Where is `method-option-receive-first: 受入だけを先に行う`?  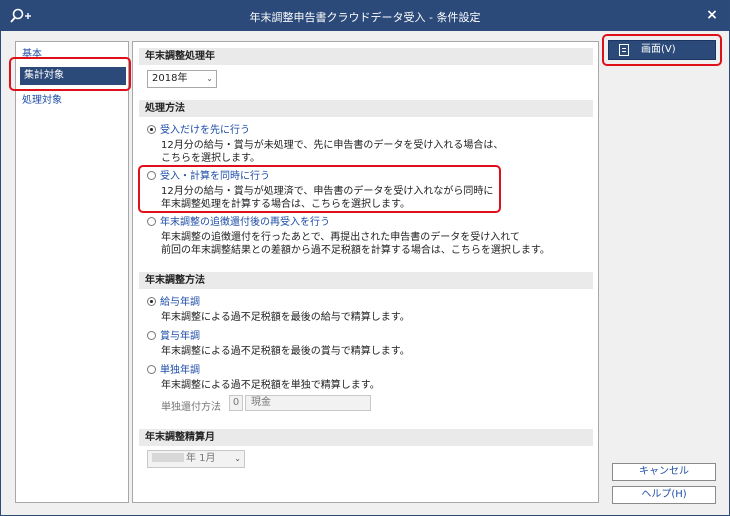
method-option-receive-first: 受入だけを先に行う is located at coordinates (198, 131).